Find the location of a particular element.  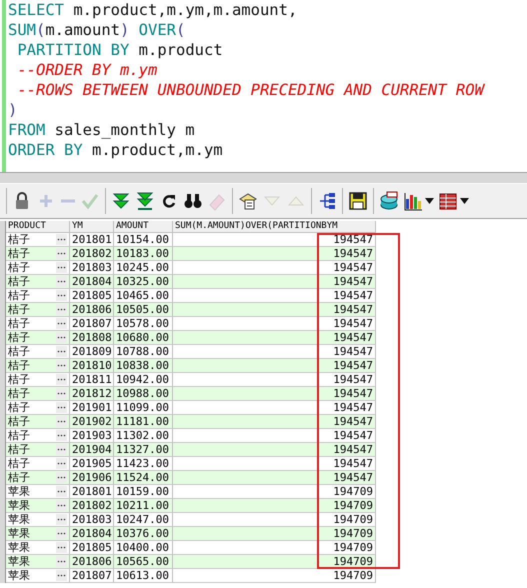

sql-text: m.product,m.ym is located at coordinates (156, 150).